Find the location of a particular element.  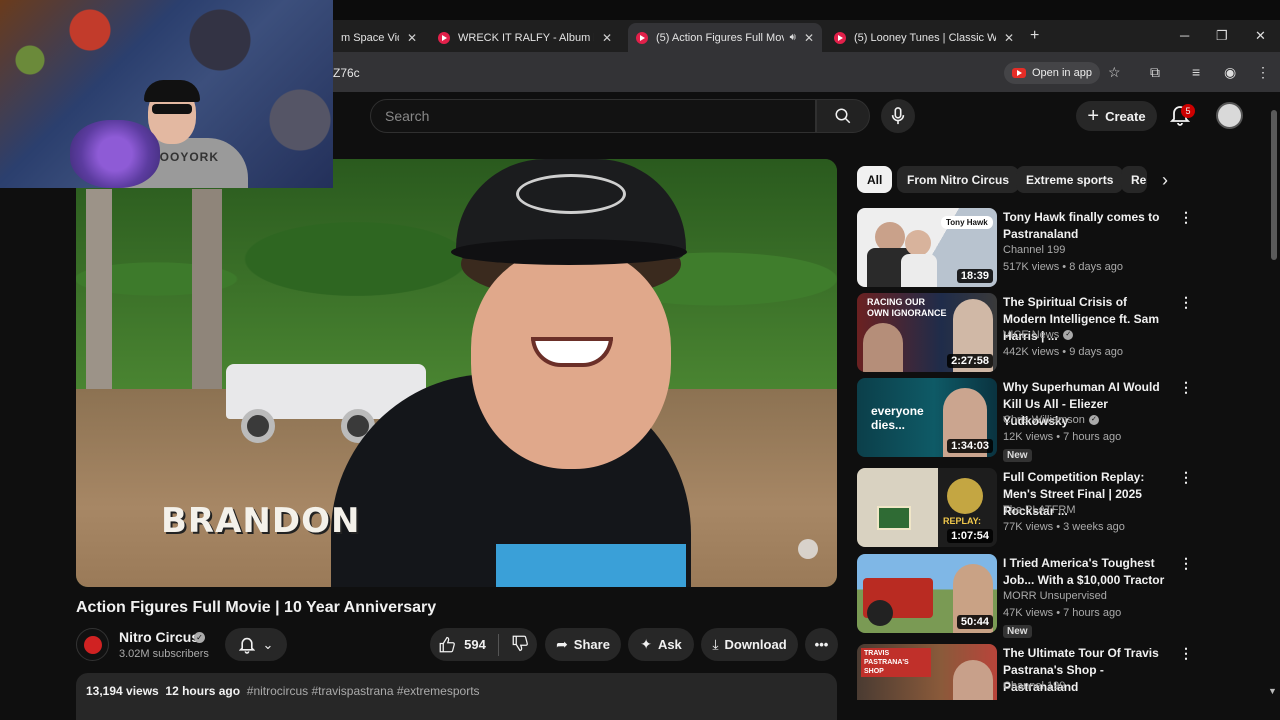

open-in-app-button: Open in app is located at coordinates (1052, 73).